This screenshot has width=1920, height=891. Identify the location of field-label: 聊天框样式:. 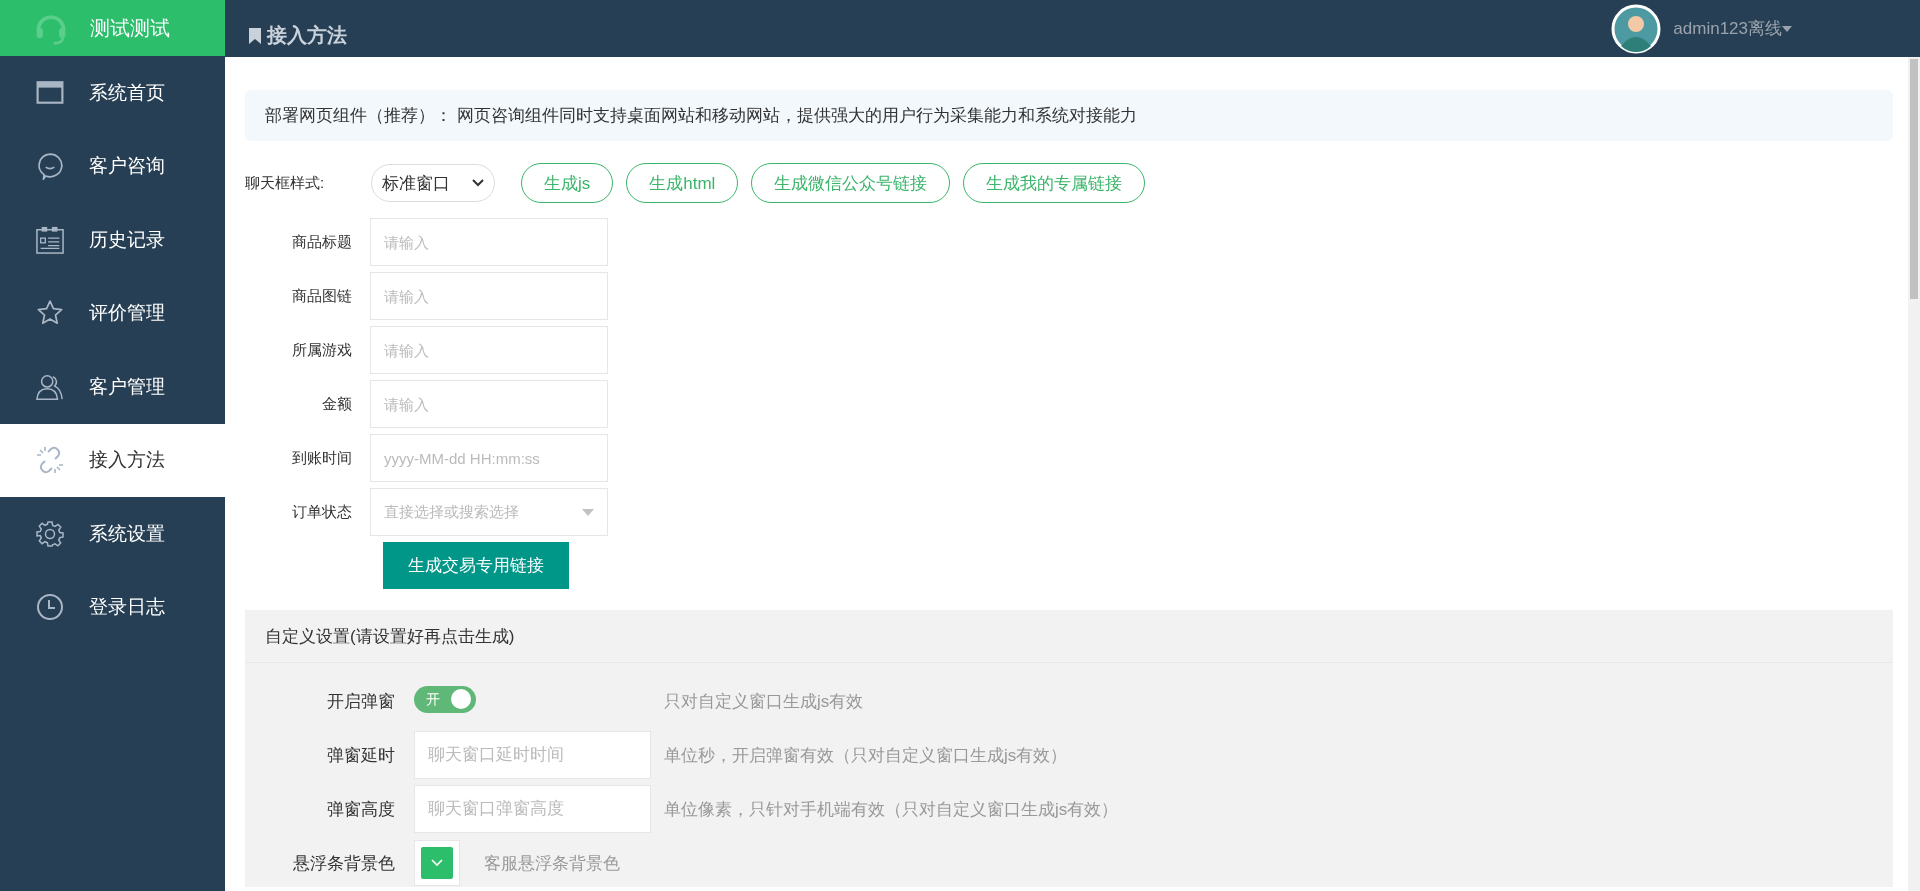
(285, 183).